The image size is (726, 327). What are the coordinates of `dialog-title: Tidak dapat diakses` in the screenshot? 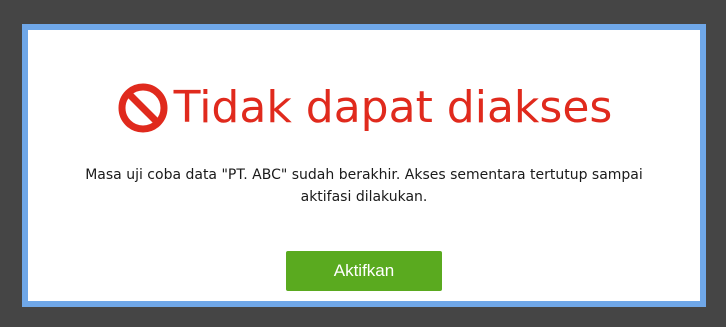 It's located at (393, 107).